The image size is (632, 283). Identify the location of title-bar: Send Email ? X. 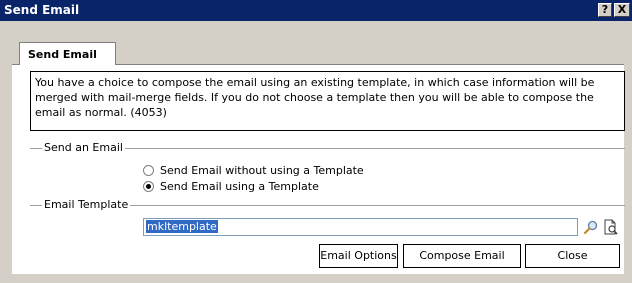
(316, 10).